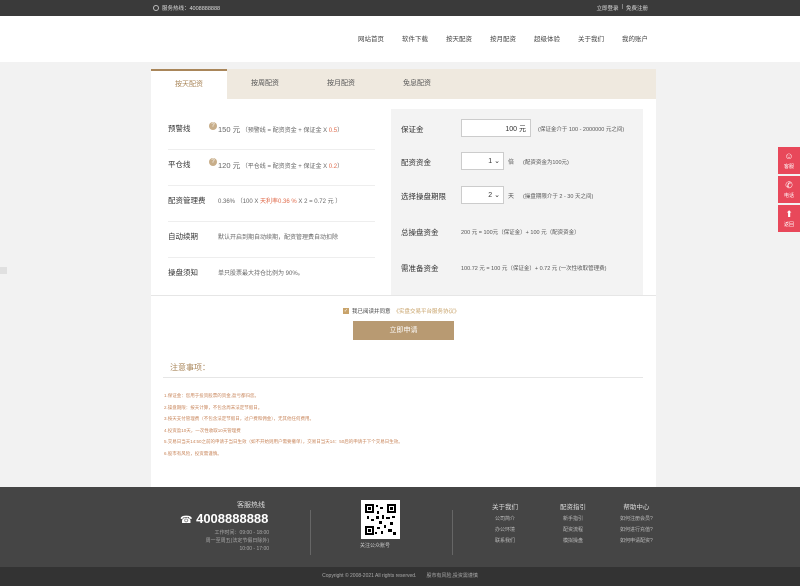 This screenshot has width=800, height=586. Describe the element at coordinates (346, 311) in the screenshot. I see `agree-checkbox: ✓` at that location.